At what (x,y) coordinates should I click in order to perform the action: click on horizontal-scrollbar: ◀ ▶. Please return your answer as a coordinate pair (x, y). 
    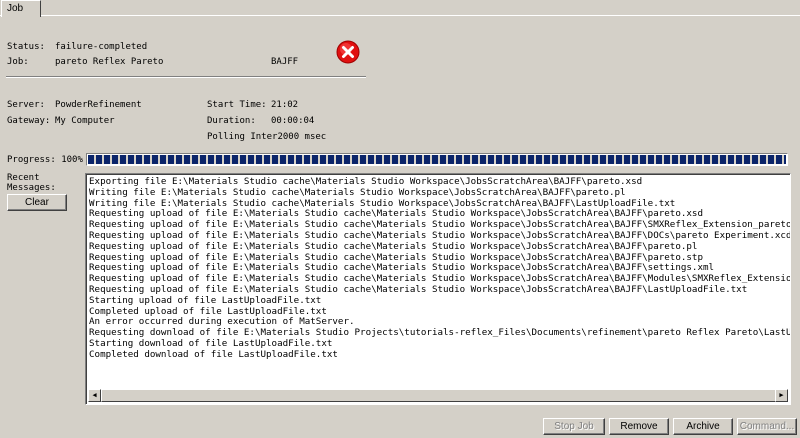
    Looking at the image, I should click on (438, 395).